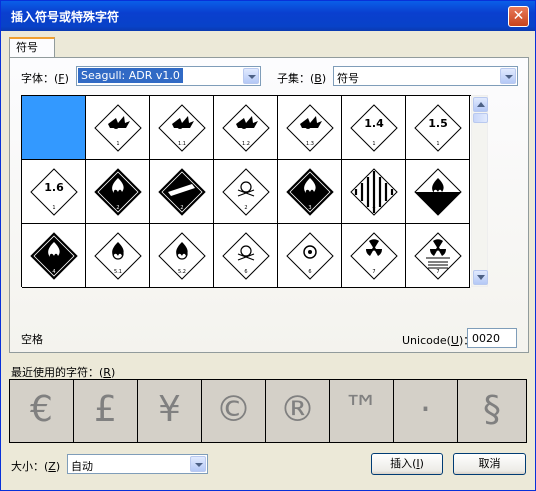 The width and height of the screenshot is (536, 491). I want to click on div-number-icon: 1.41, so click(374, 128).